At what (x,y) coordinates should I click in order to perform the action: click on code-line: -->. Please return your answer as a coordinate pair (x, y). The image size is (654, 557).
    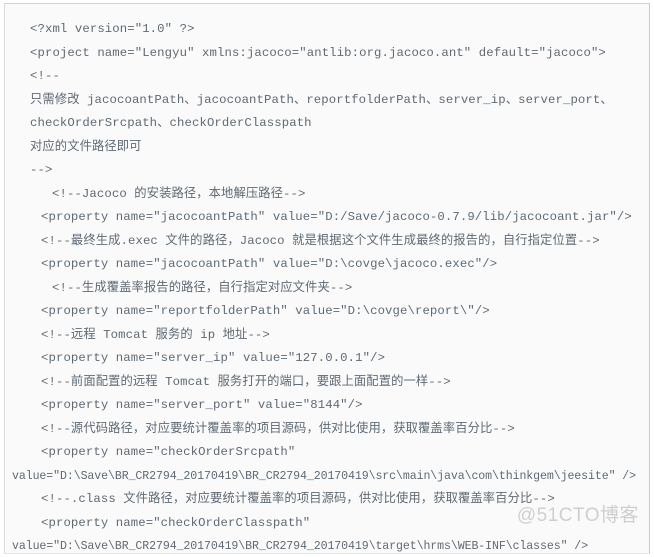
    Looking at the image, I should click on (41, 170).